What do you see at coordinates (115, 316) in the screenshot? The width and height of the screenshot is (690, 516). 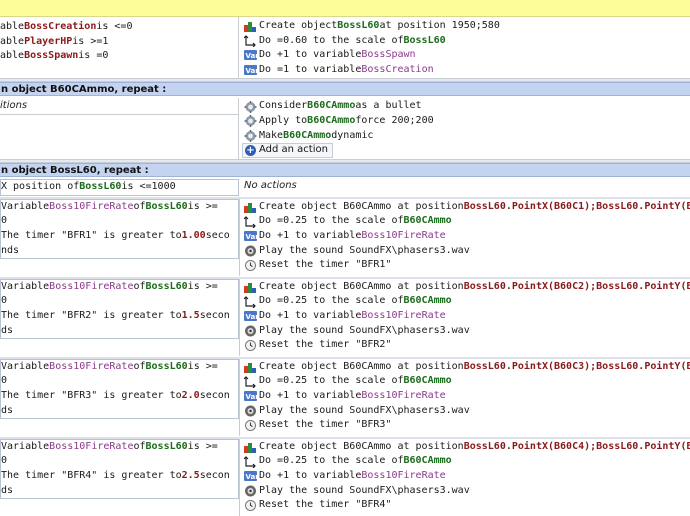 I see `condition-line: The timer "BFR2" is greater to 1.5 secon` at bounding box center [115, 316].